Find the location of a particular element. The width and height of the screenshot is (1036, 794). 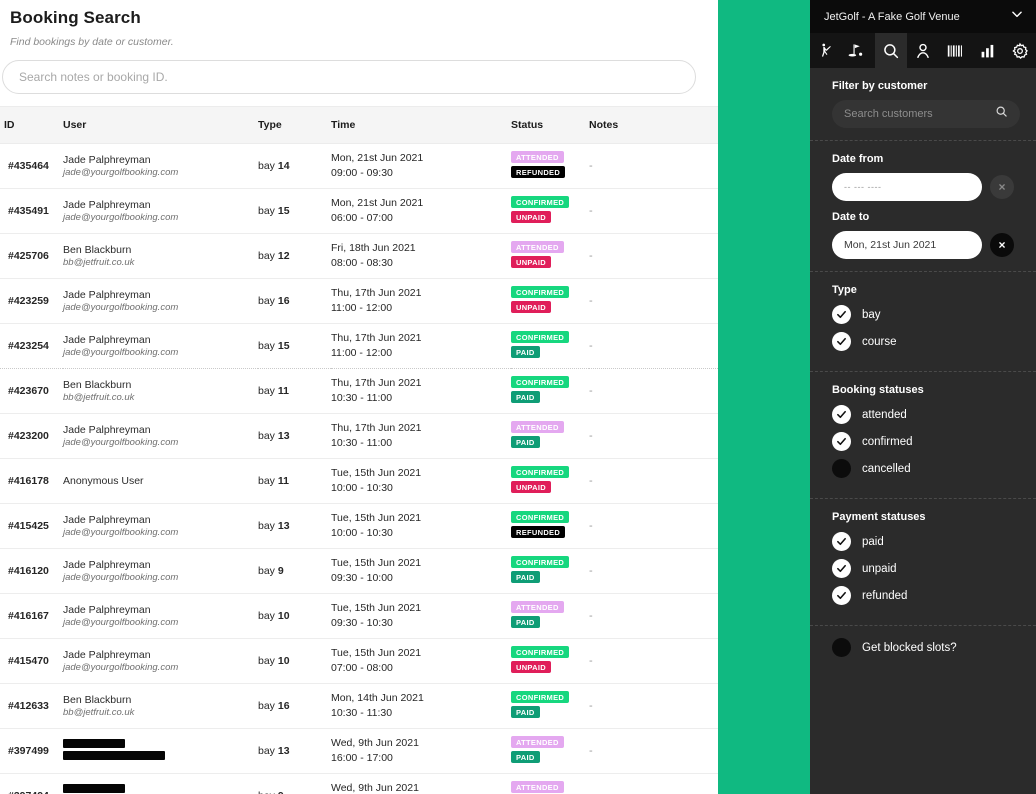

booking-id: #412633 is located at coordinates (28, 706).